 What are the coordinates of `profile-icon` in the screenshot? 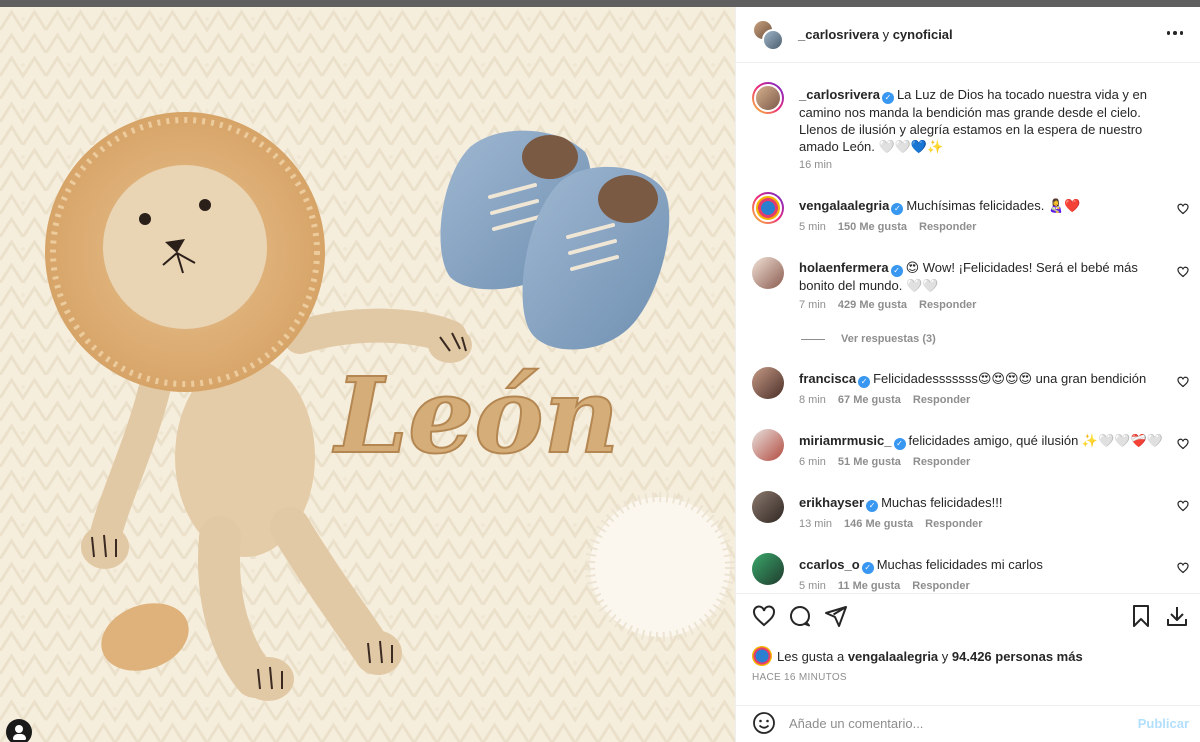 It's located at (19, 730).